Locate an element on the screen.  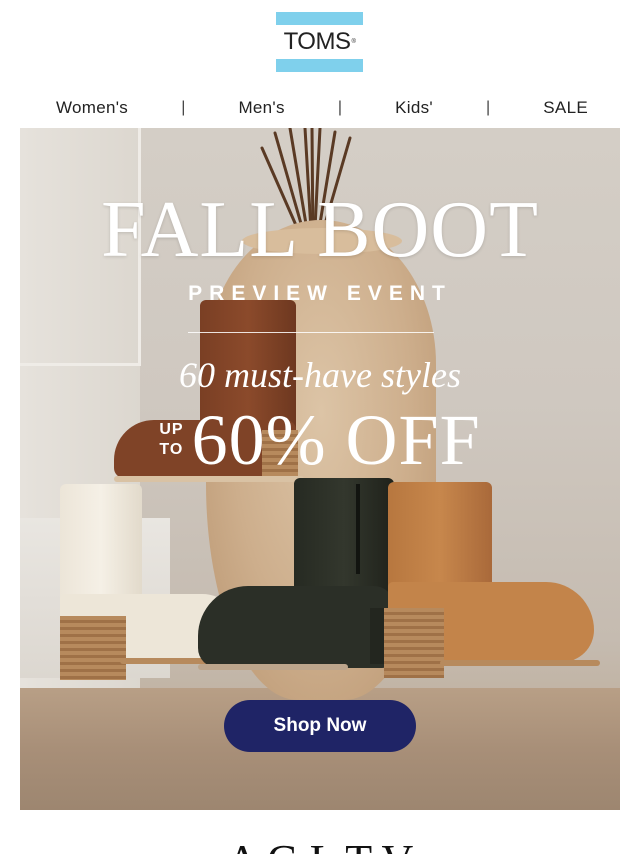
shop-now-button: Shop Now is located at coordinates (320, 726).